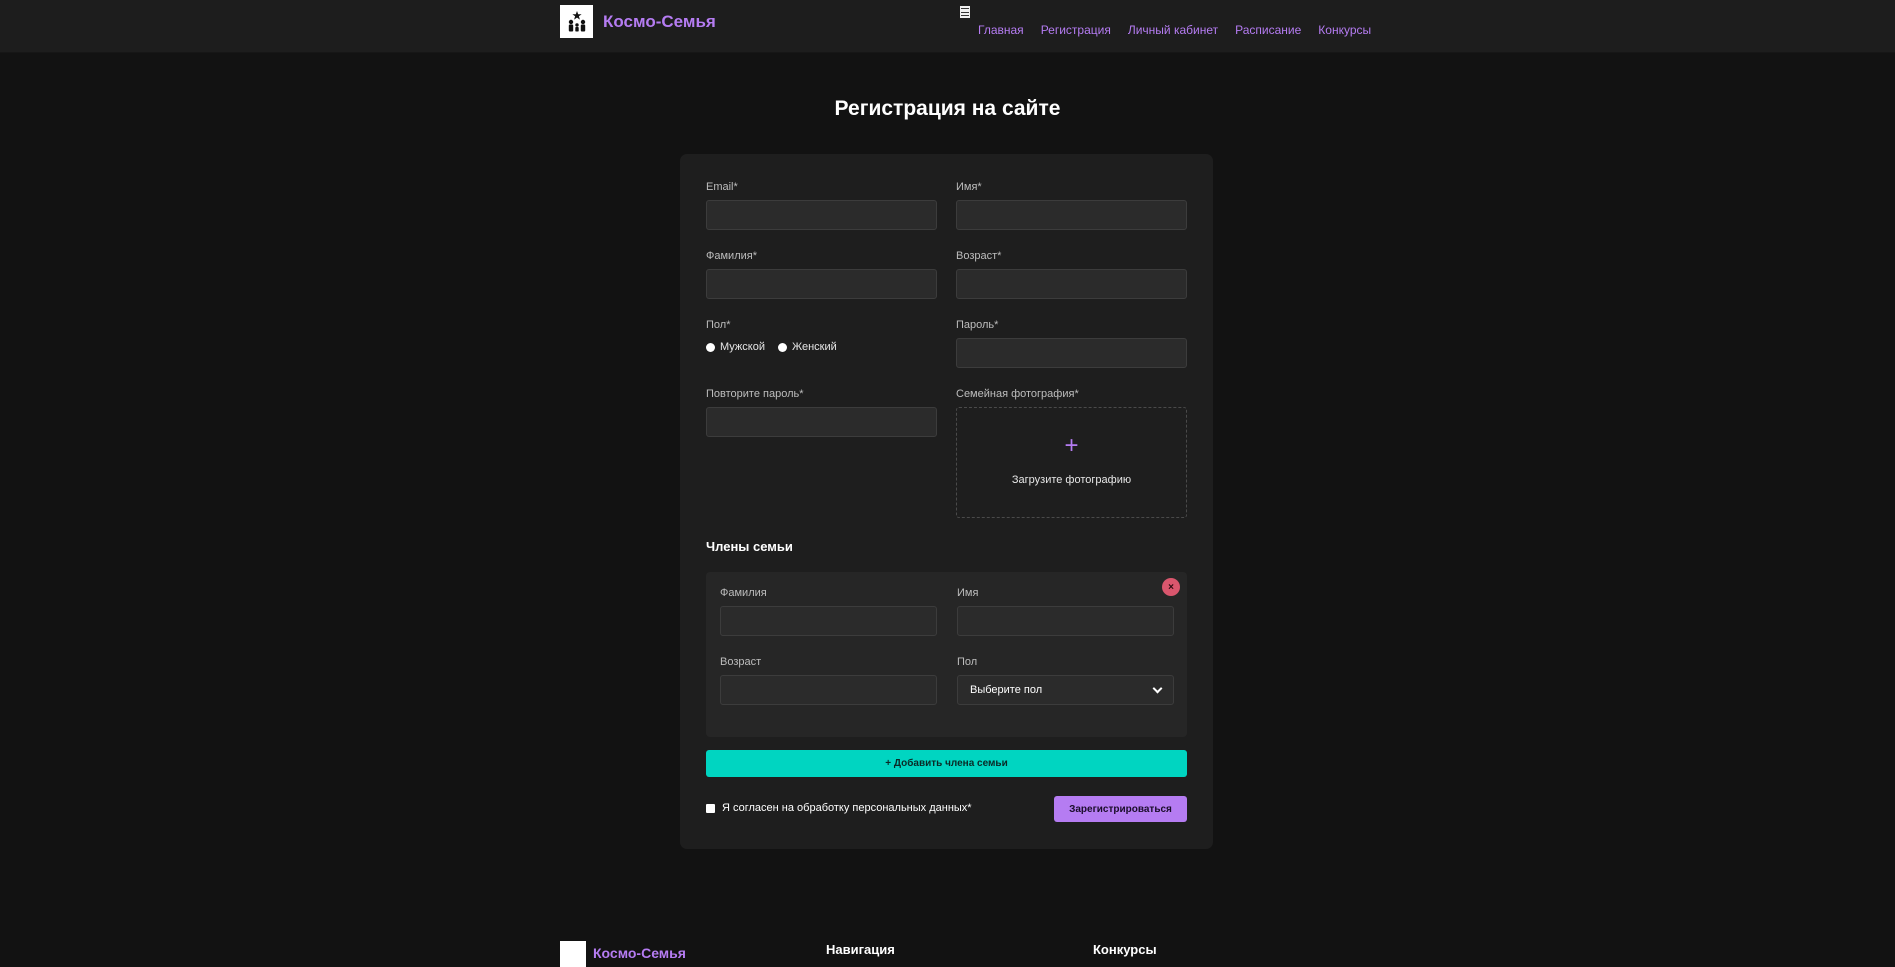 This screenshot has height=967, width=1895. What do you see at coordinates (828, 690) in the screenshot?
I see `member-age-input` at bounding box center [828, 690].